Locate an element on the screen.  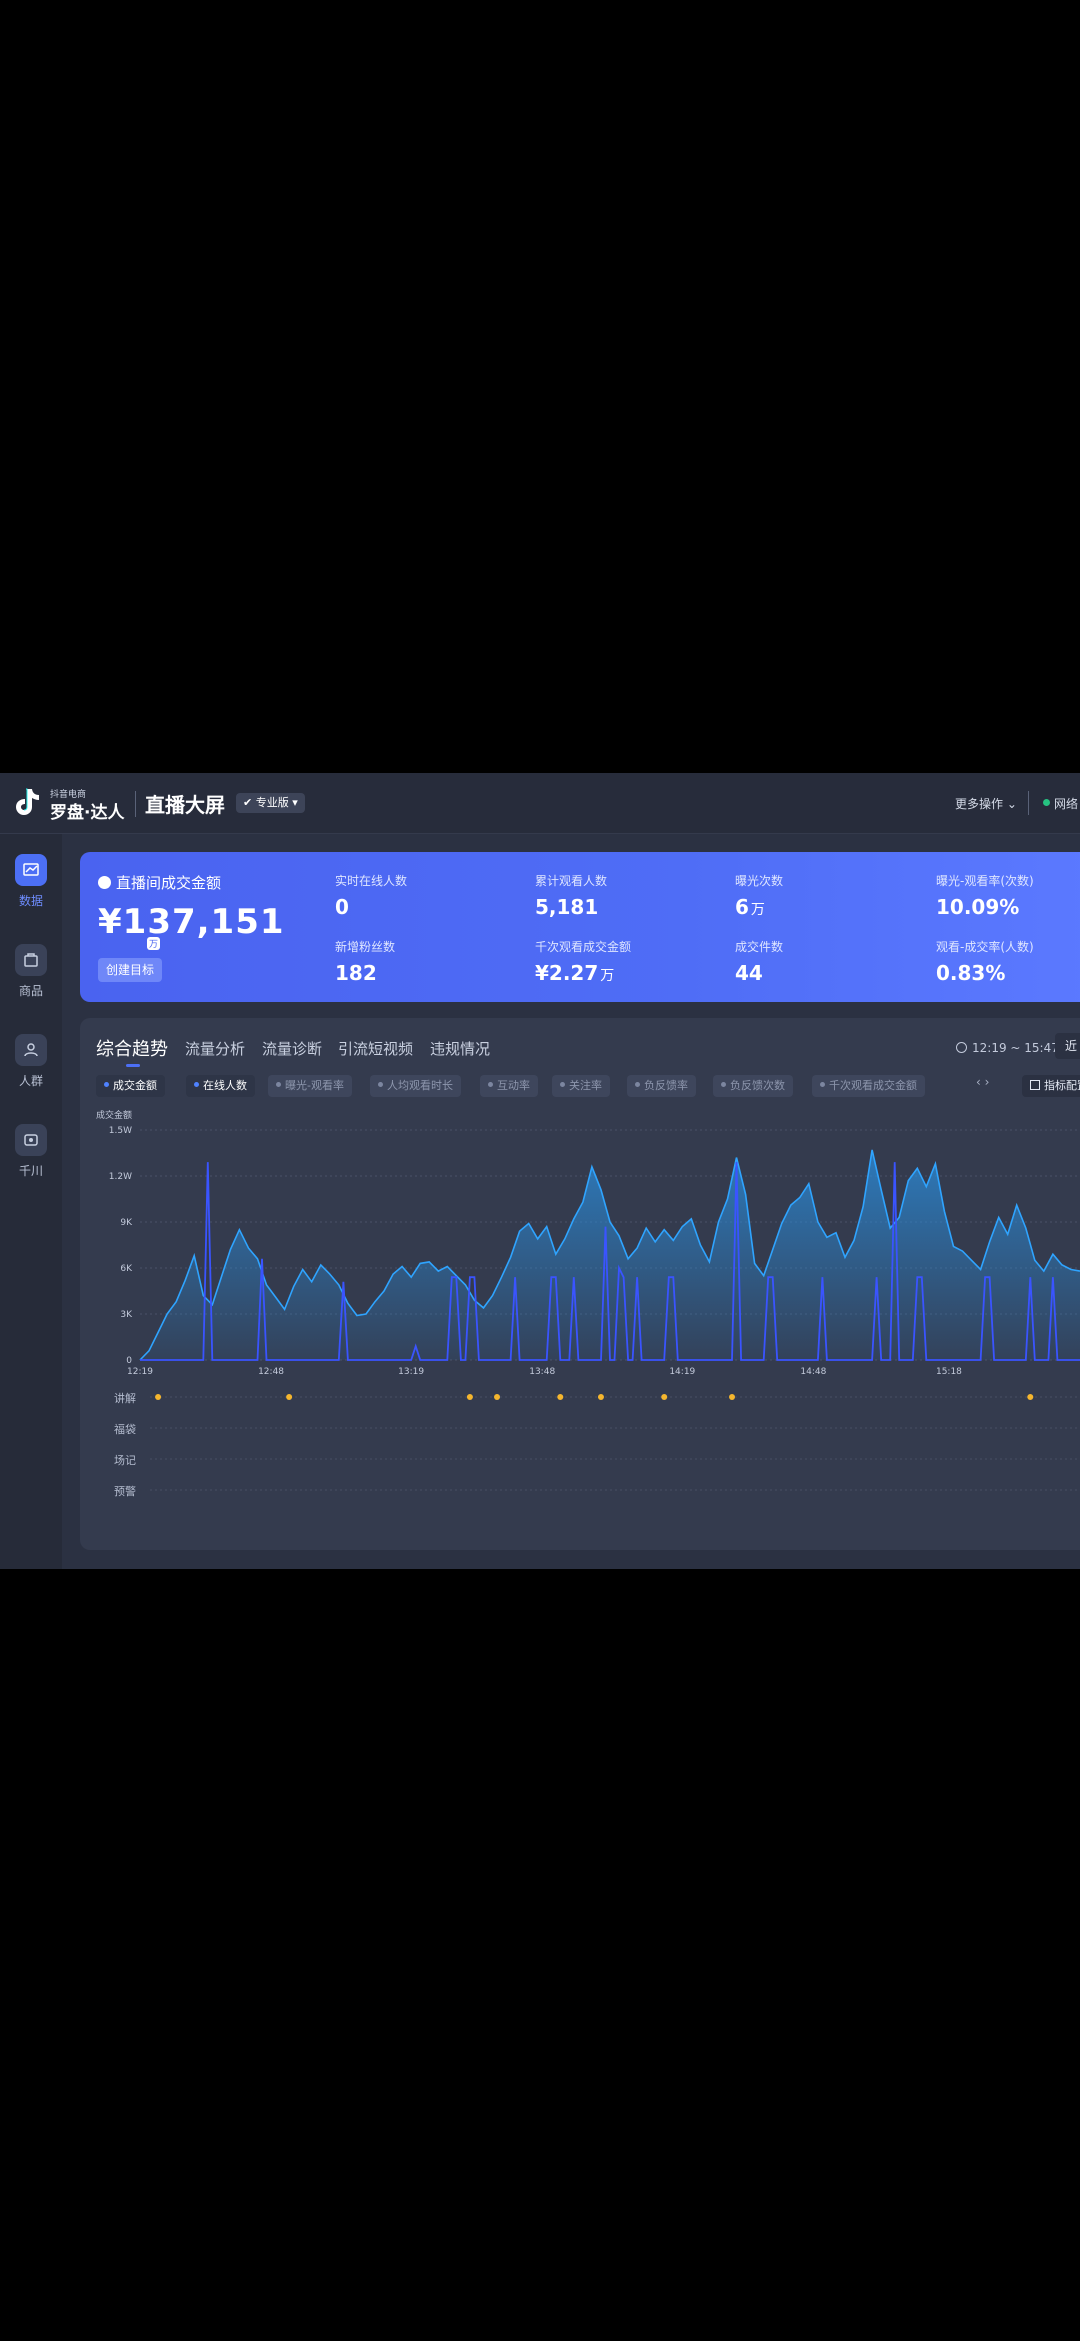
create-target-button: 创建目标 is located at coordinates (130, 970).